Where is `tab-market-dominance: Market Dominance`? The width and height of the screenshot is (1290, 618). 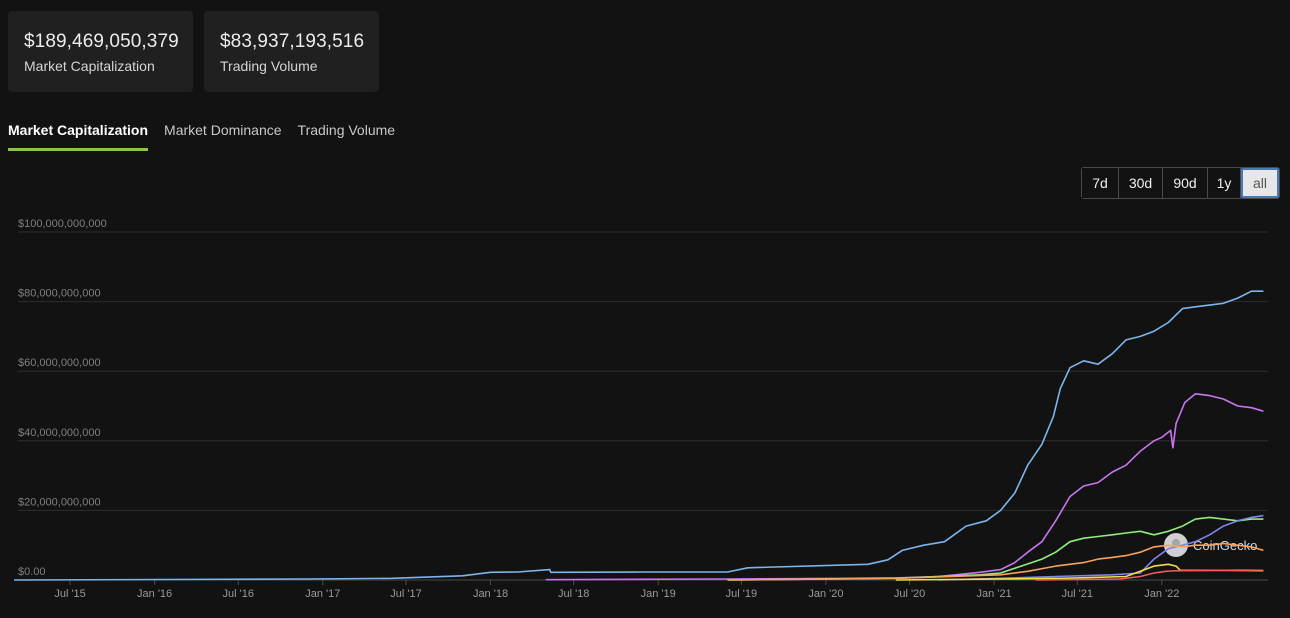
tab-market-dominance: Market Dominance is located at coordinates (223, 136).